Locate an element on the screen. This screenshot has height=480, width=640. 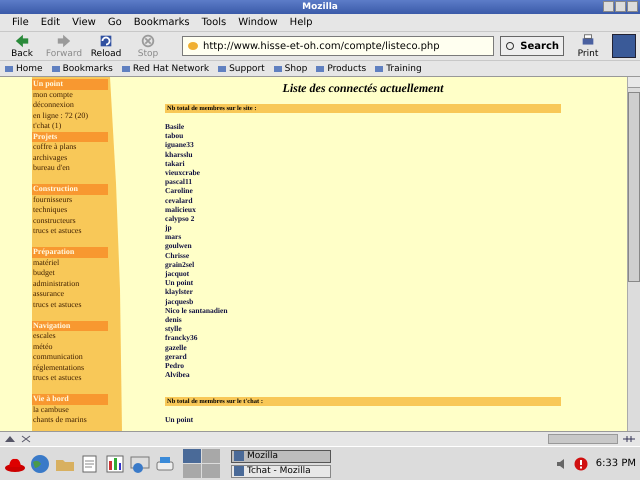
sidebar-heading: Un point is located at coordinates (70, 84).